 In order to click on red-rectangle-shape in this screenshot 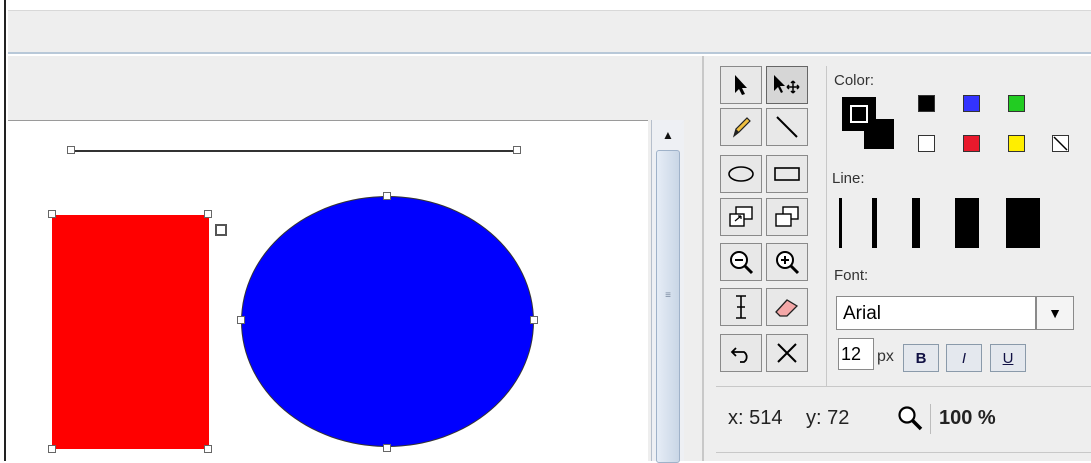, I will do `click(130, 332)`.